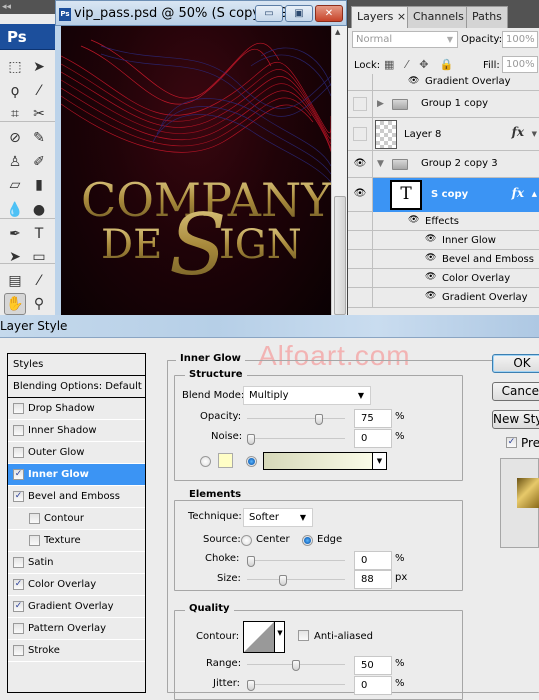 This screenshot has width=539, height=700. What do you see at coordinates (515, 391) in the screenshot?
I see `cancel-button: Cancel` at bounding box center [515, 391].